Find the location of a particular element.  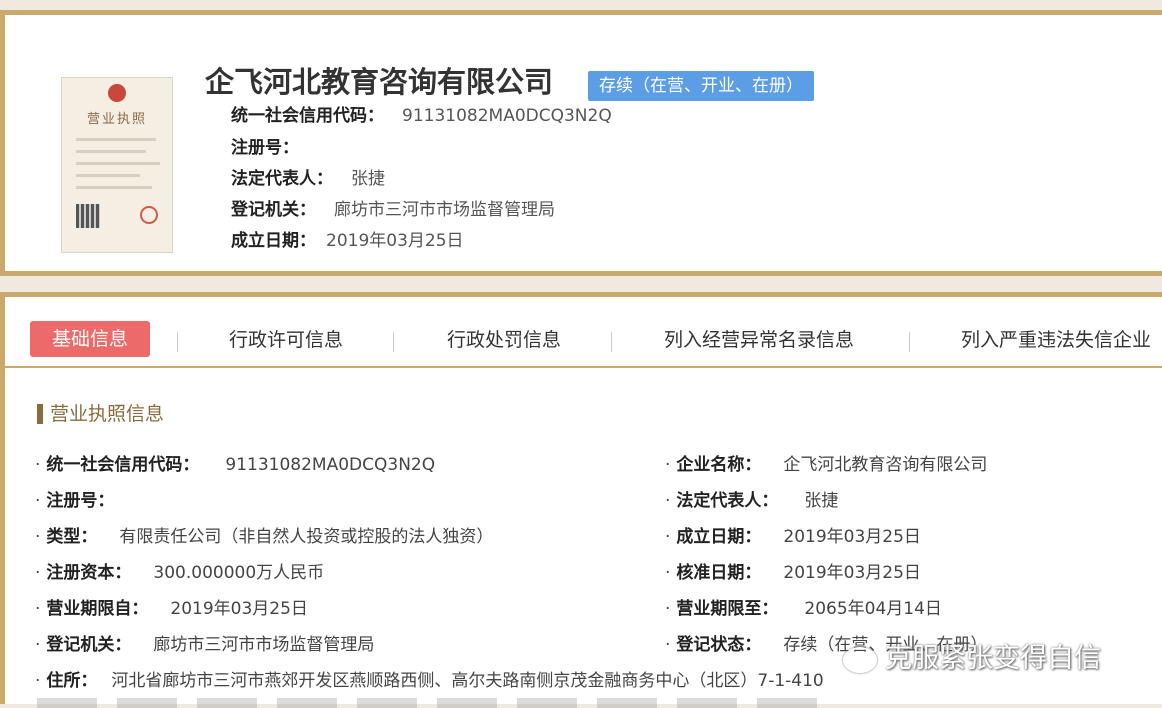

field-reg-number: · 注册号： is located at coordinates (75, 501).